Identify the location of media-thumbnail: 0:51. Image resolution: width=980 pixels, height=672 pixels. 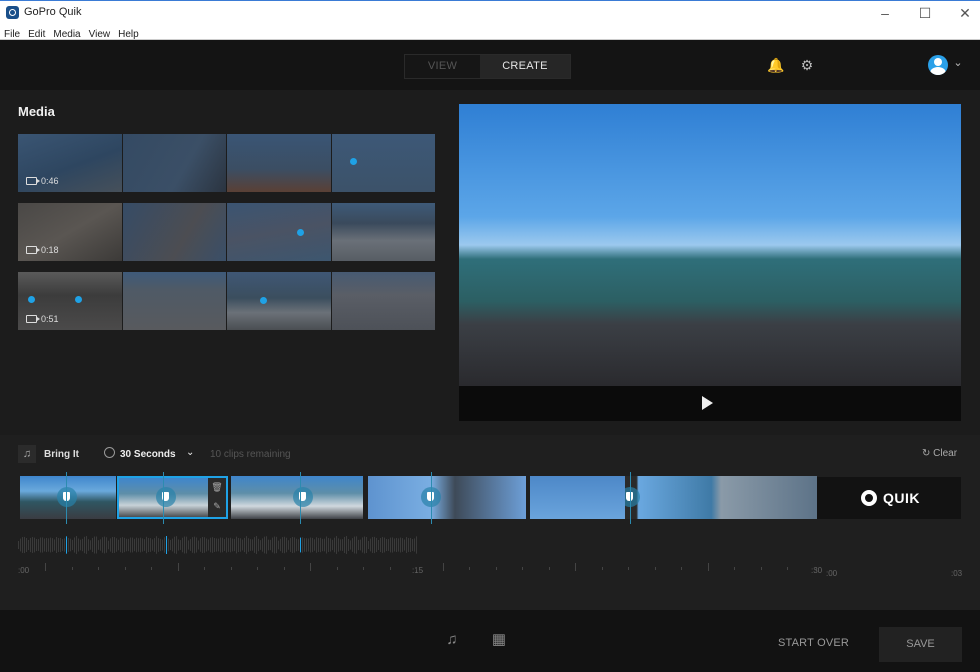
(70, 301).